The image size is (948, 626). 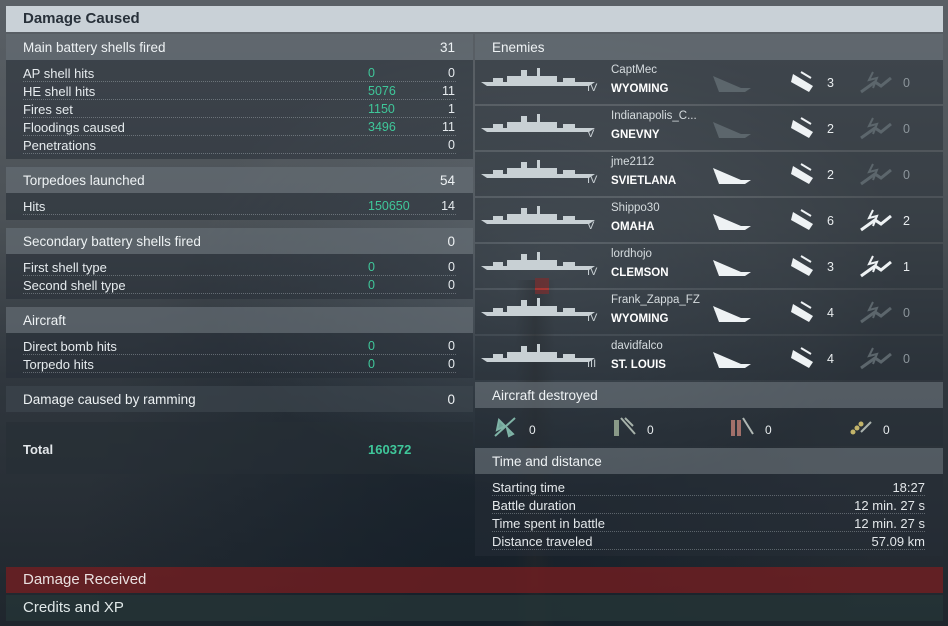 What do you see at coordinates (709, 266) in the screenshot?
I see `enemy-row: IV lordhojo CLEMSON 3 1` at bounding box center [709, 266].